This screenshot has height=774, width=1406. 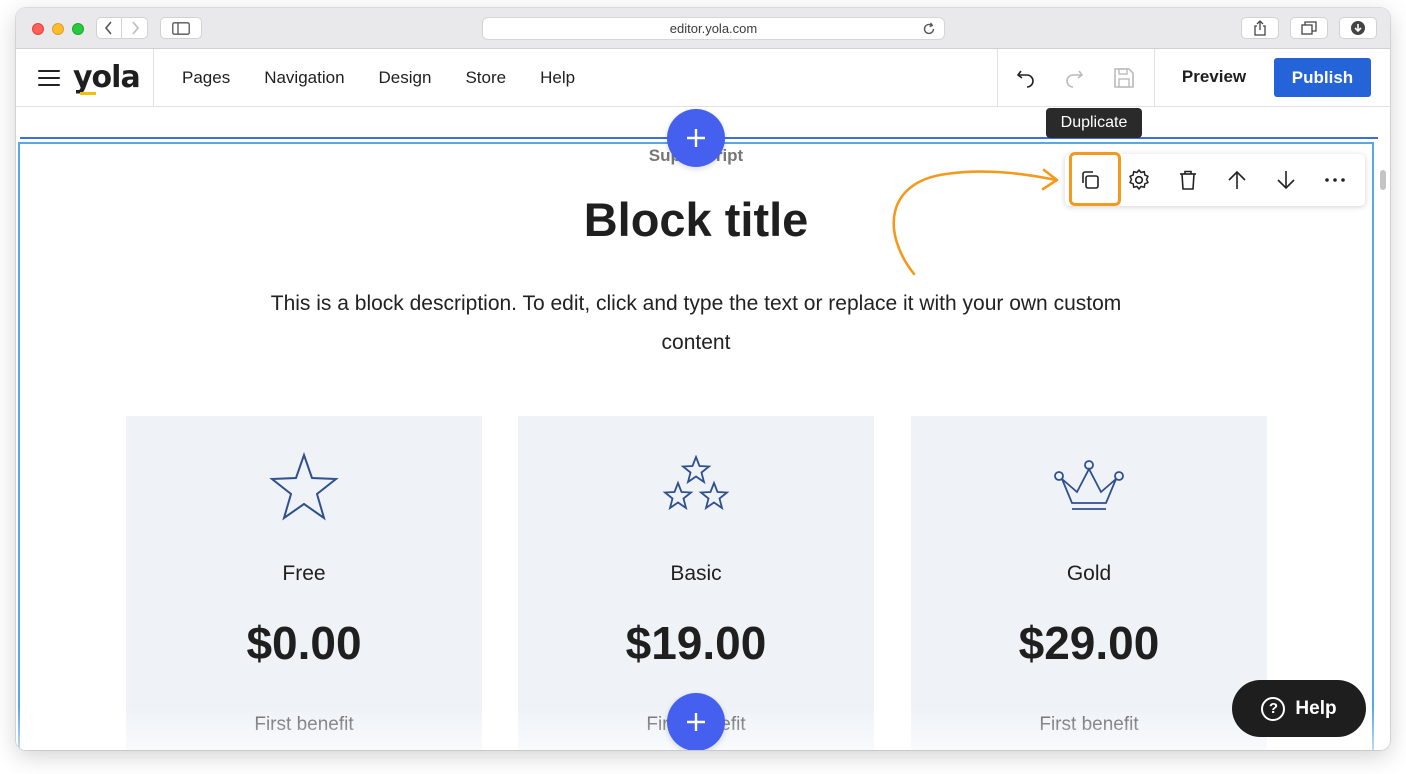 I want to click on address-bar: editor.yola.com, so click(x=713, y=28).